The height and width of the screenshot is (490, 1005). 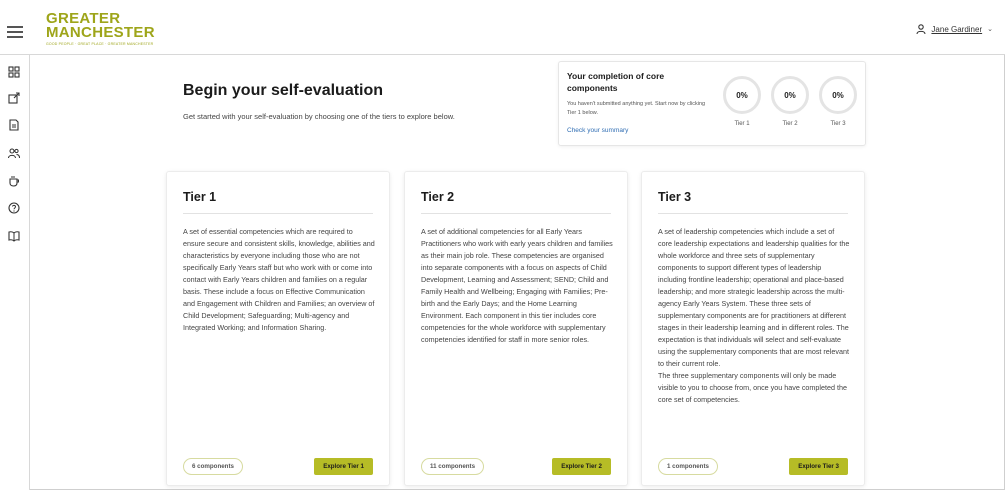 What do you see at coordinates (742, 124) in the screenshot?
I see `progress-label: Tier 1` at bounding box center [742, 124].